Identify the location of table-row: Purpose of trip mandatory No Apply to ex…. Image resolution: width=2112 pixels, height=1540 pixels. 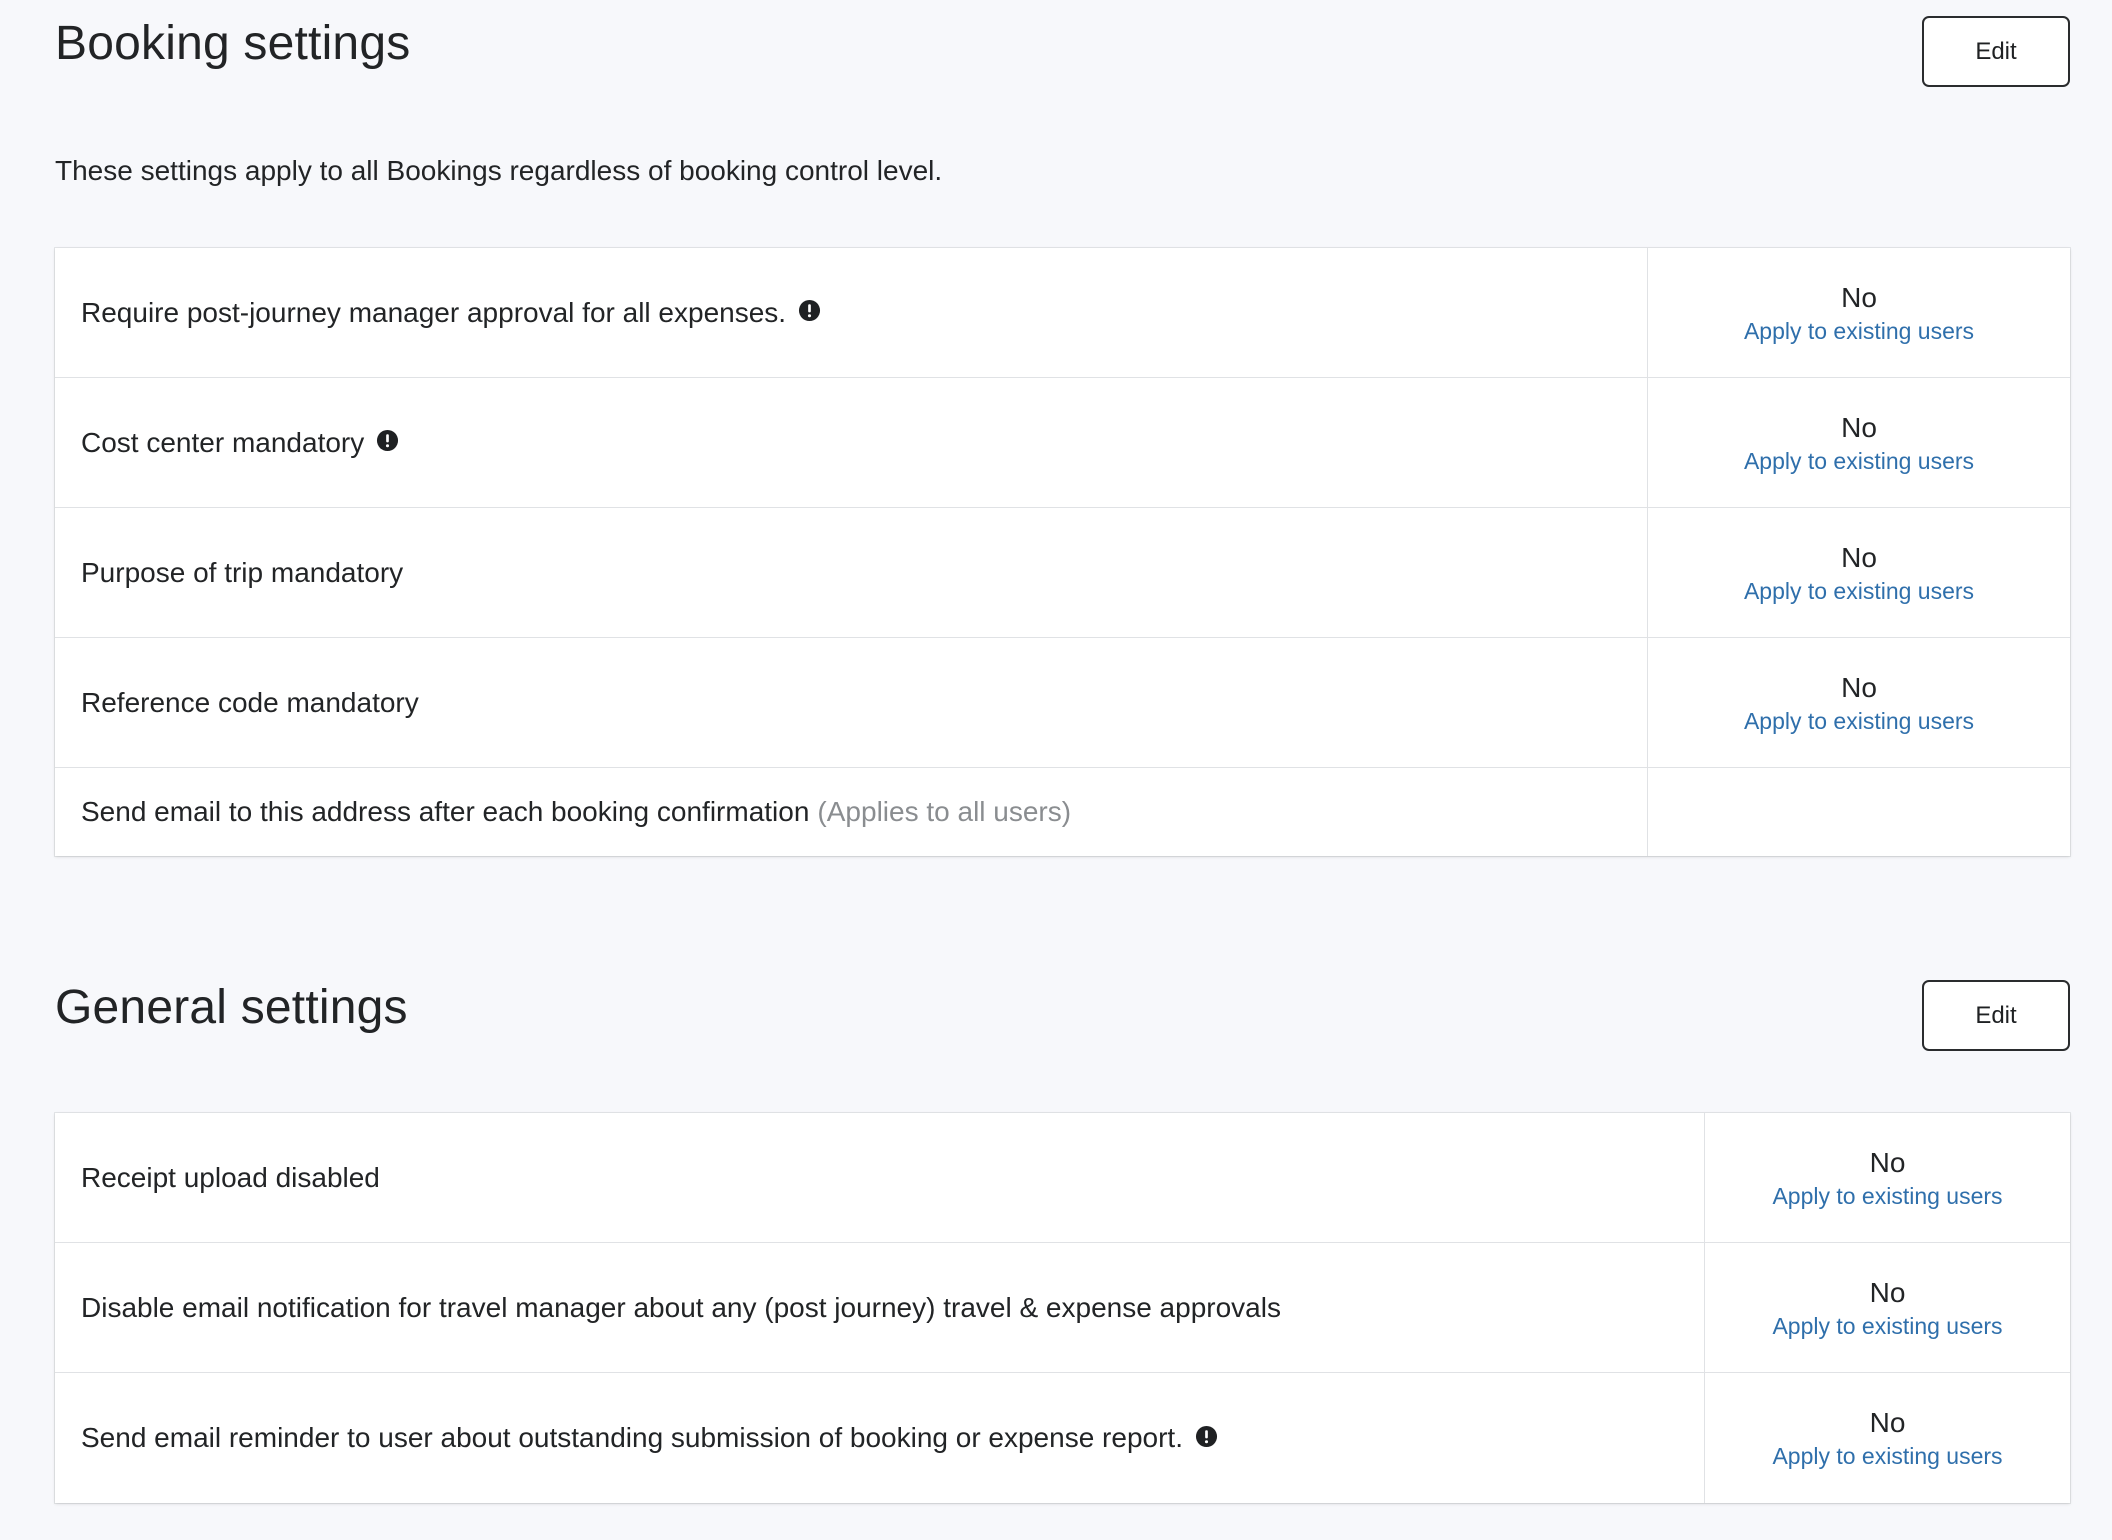
(1062, 573).